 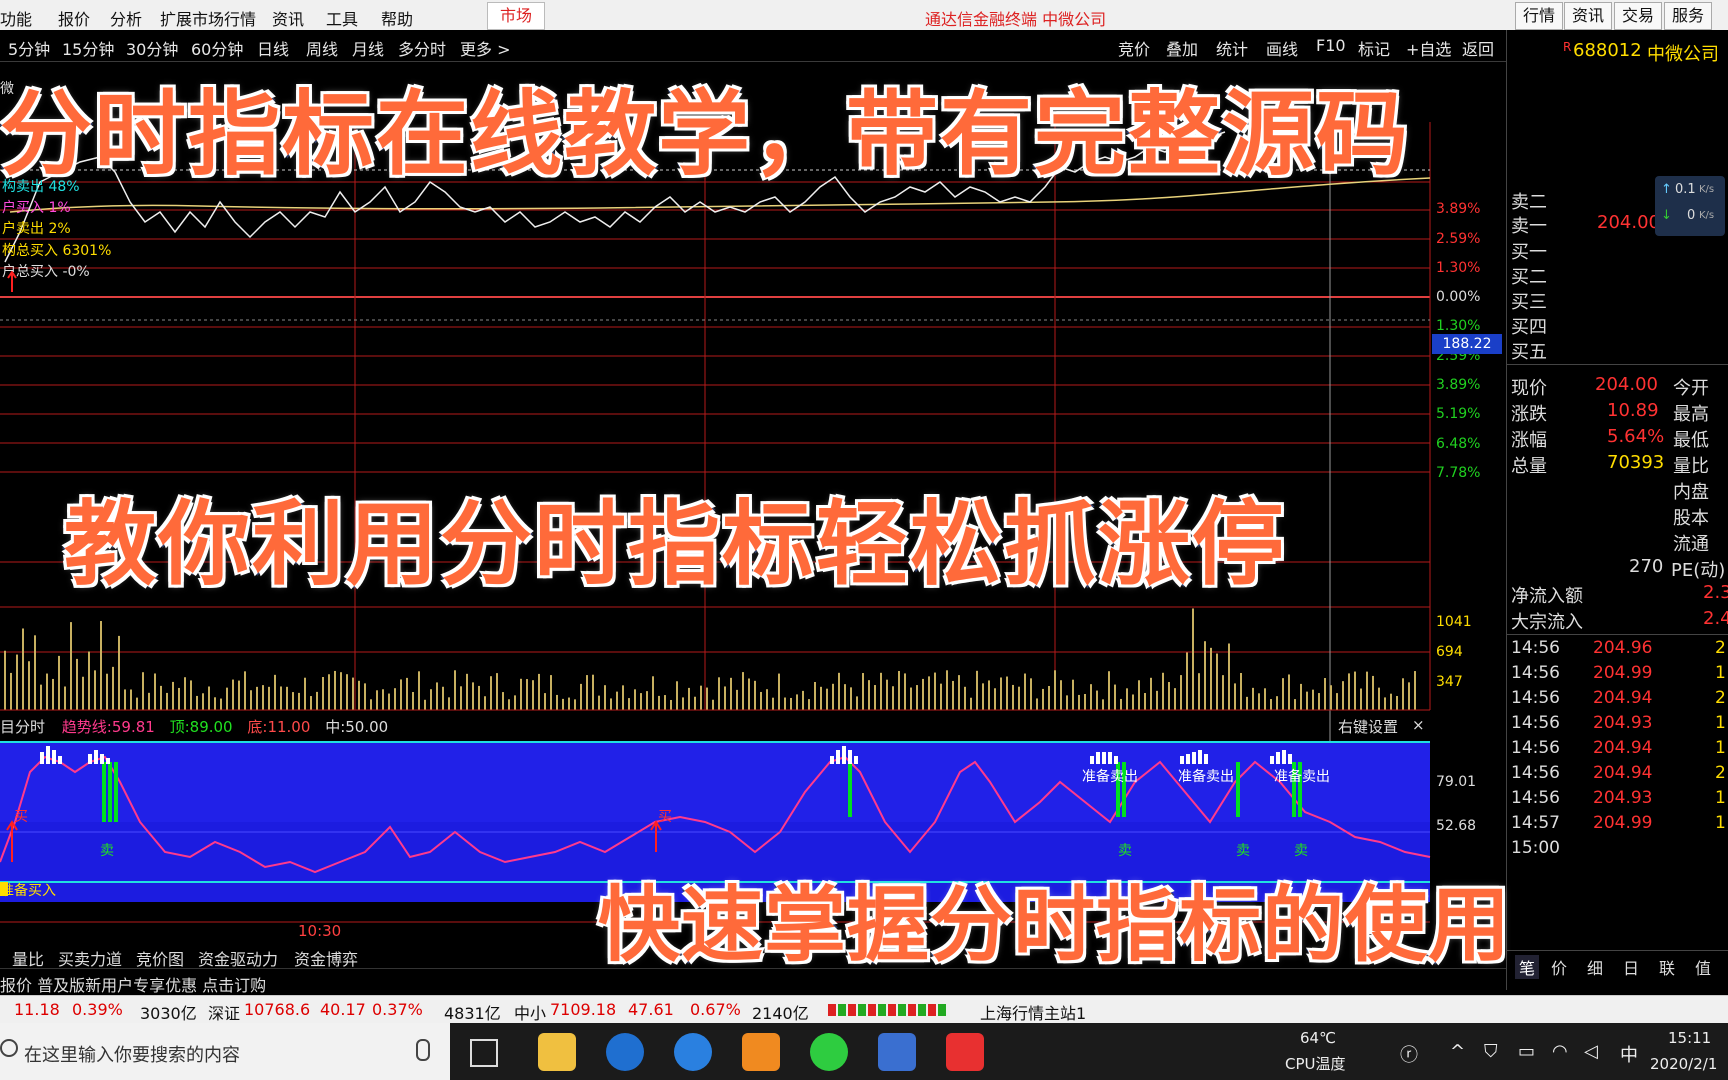 What do you see at coordinates (1457, 1051) in the screenshot?
I see `chevron-up-icon: ^` at bounding box center [1457, 1051].